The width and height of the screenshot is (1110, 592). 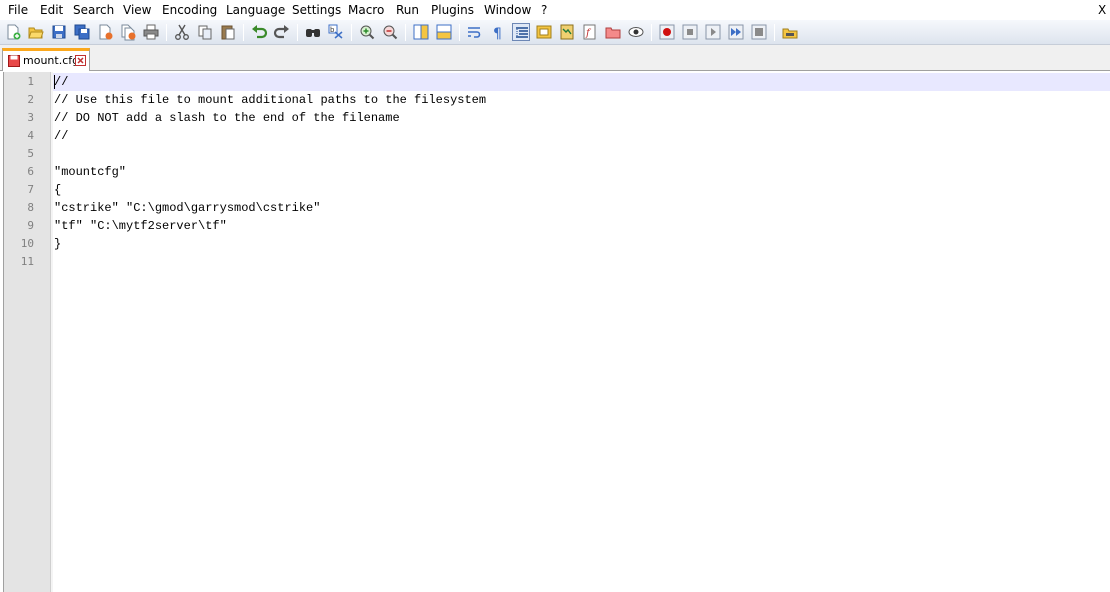 I want to click on text-caret, so click(x=54, y=82).